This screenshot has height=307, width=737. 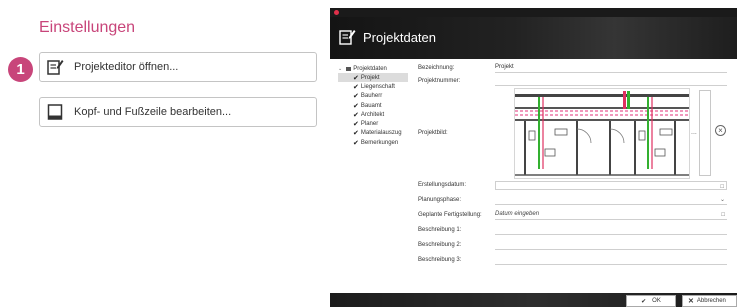 I want to click on app-icon, so click(x=336, y=12).